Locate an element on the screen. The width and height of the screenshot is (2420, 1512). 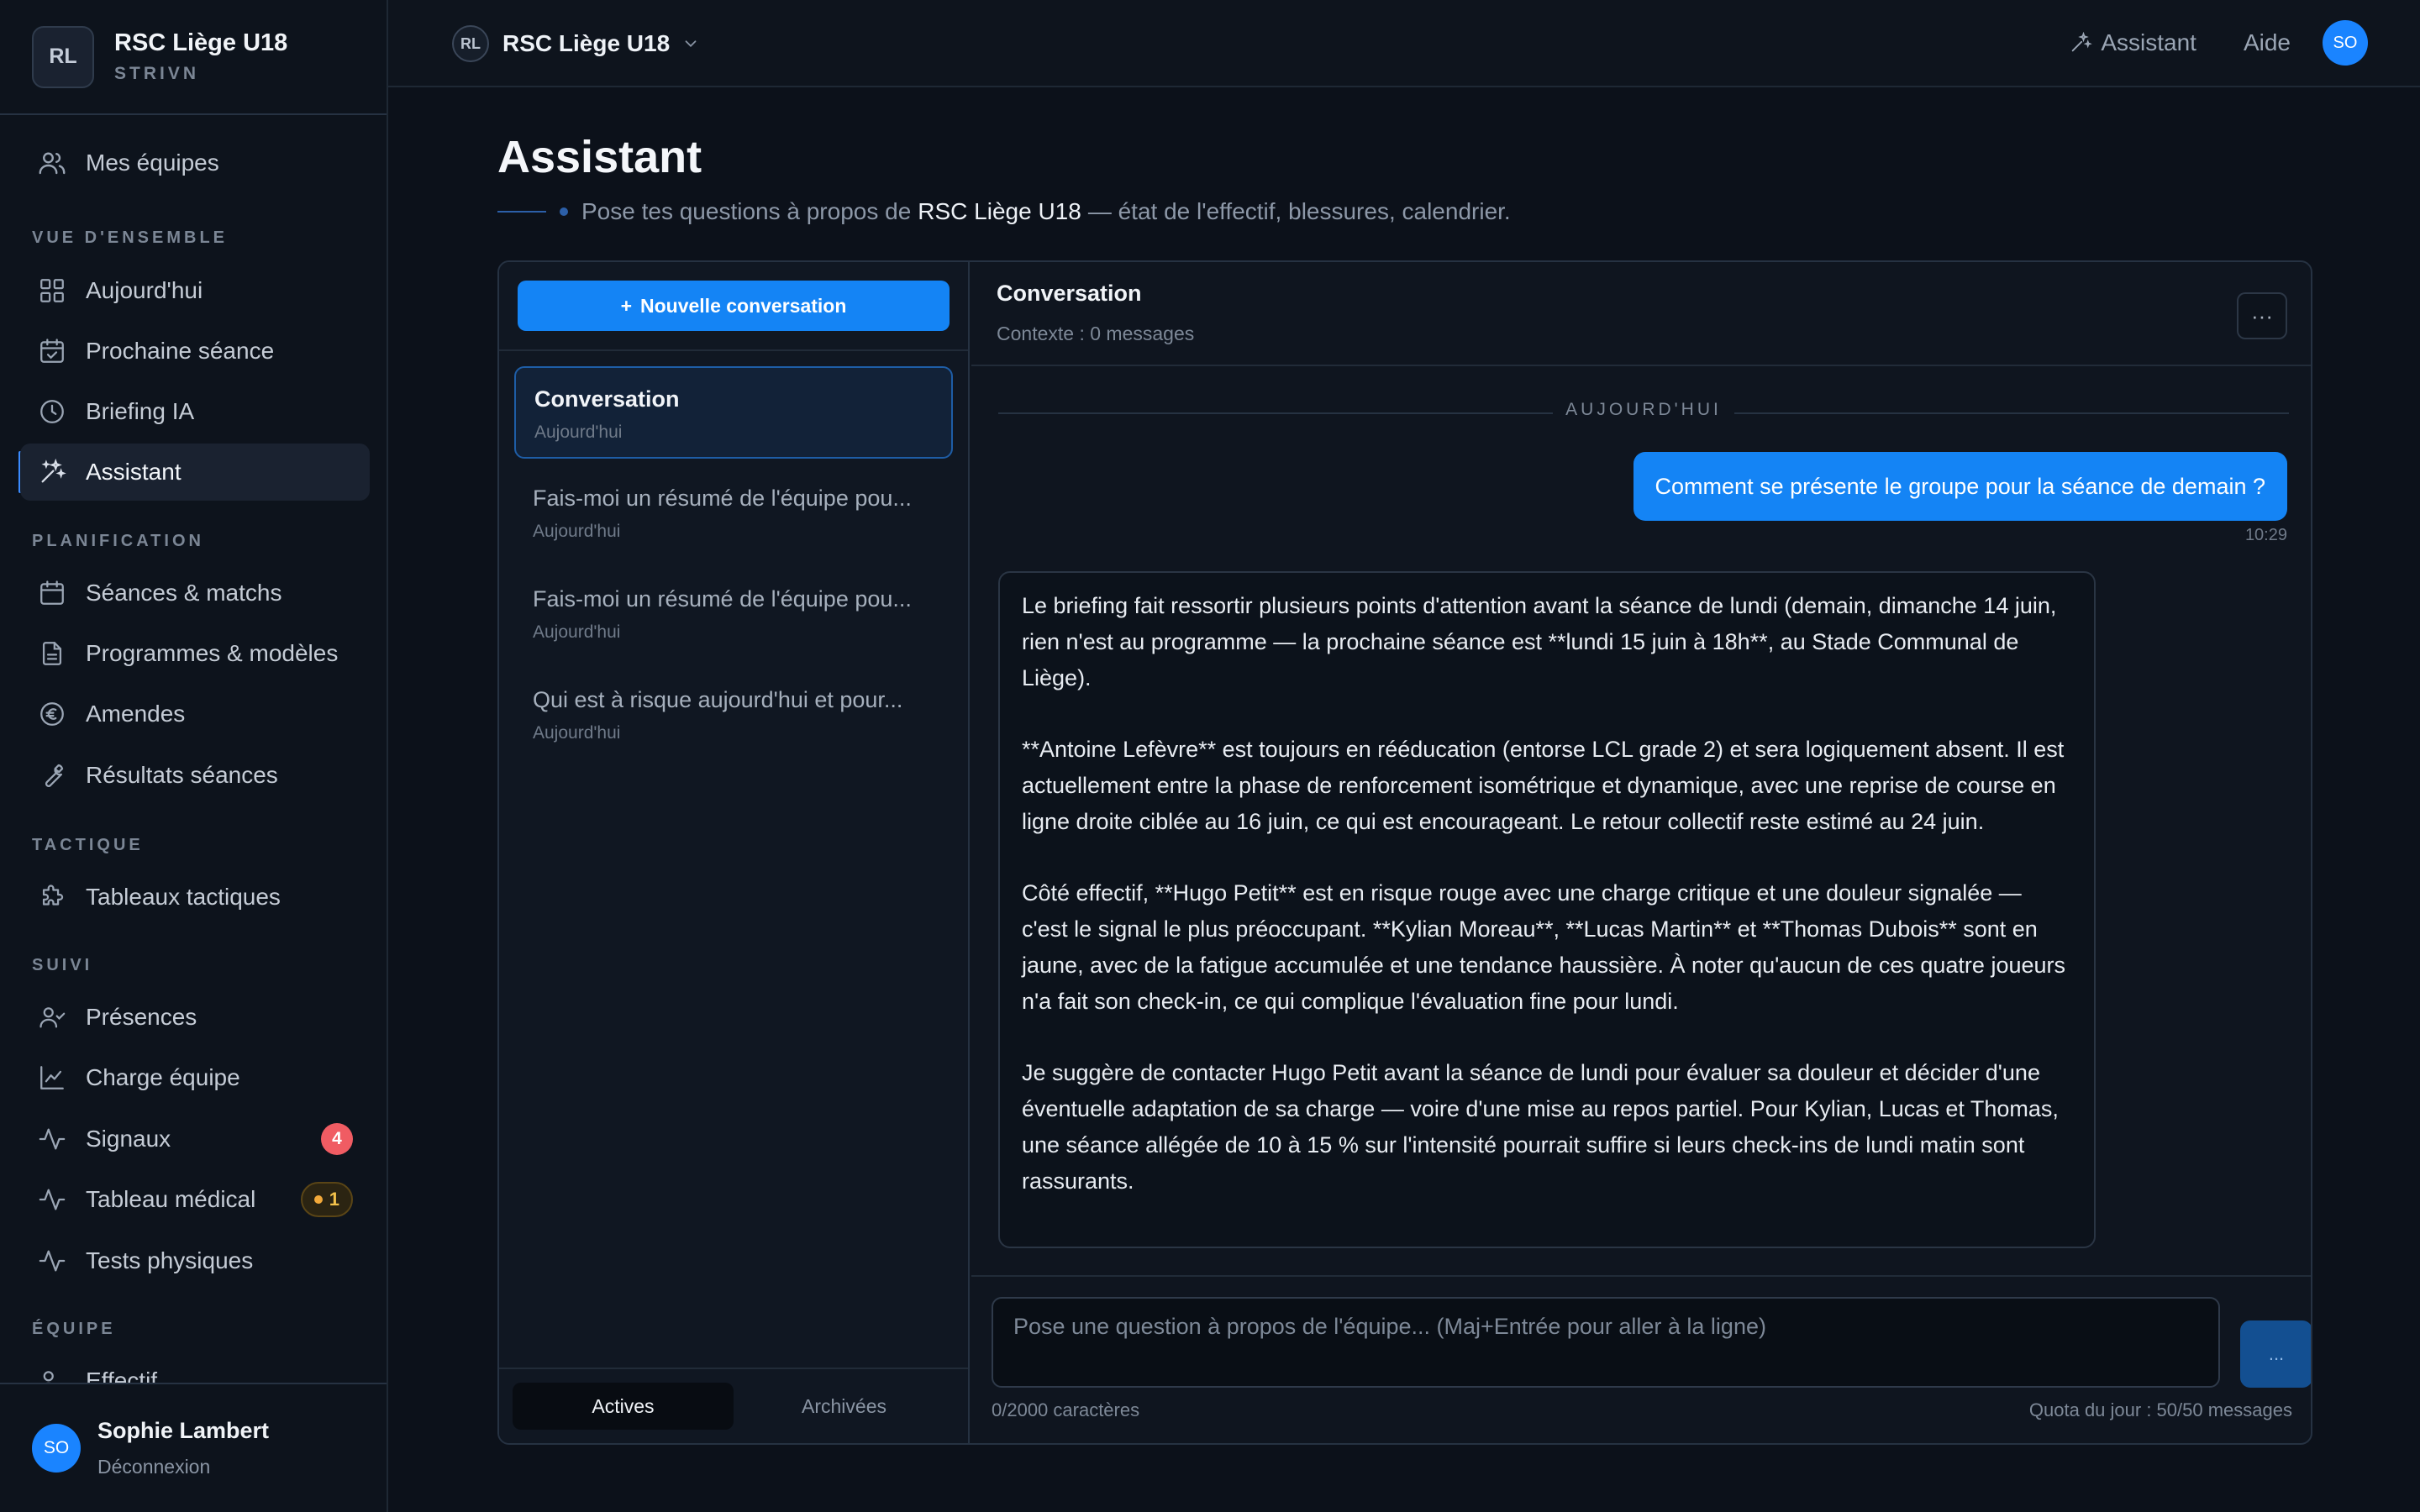
user-name: Sophie Lambert is located at coordinates (183, 1430).